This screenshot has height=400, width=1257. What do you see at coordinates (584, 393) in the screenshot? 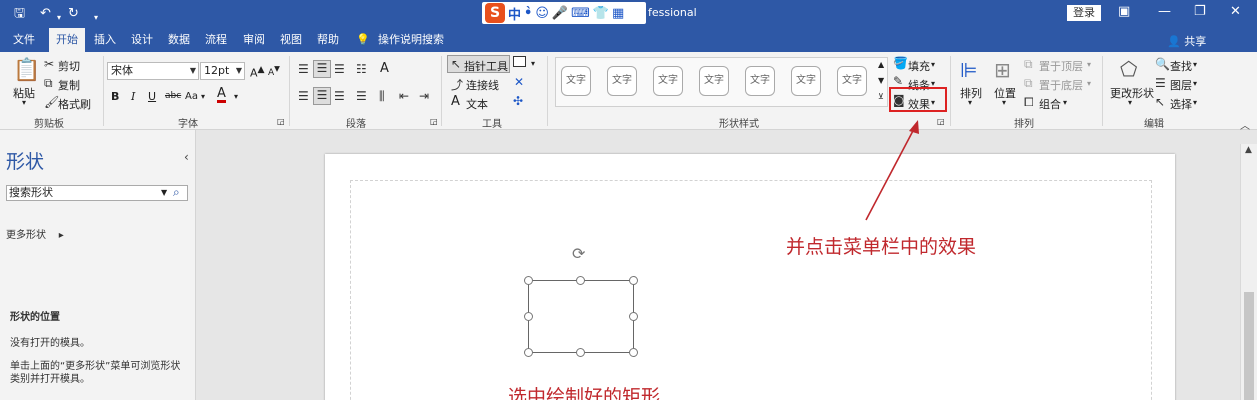
I see `select-rect-callout-text: 选中绘制好的矩形` at bounding box center [584, 393].